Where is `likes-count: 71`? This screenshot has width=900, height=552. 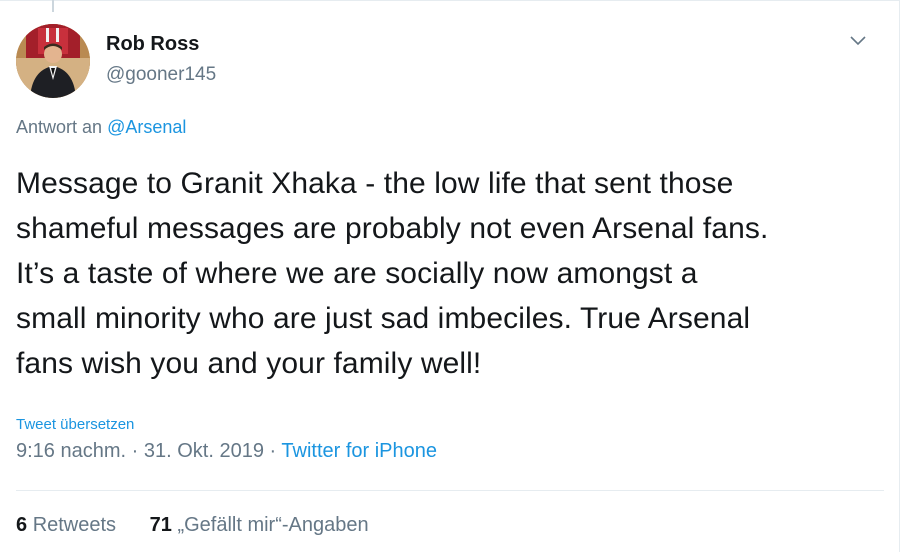 likes-count: 71 is located at coordinates (160, 525).